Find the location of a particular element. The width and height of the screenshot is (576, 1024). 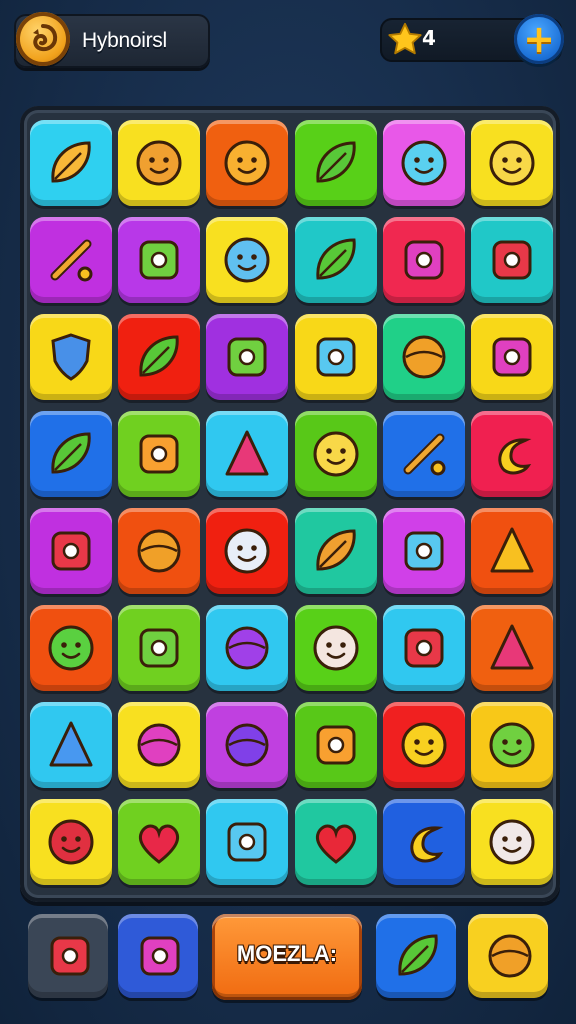

banana-icon is located at coordinates (515, 456).